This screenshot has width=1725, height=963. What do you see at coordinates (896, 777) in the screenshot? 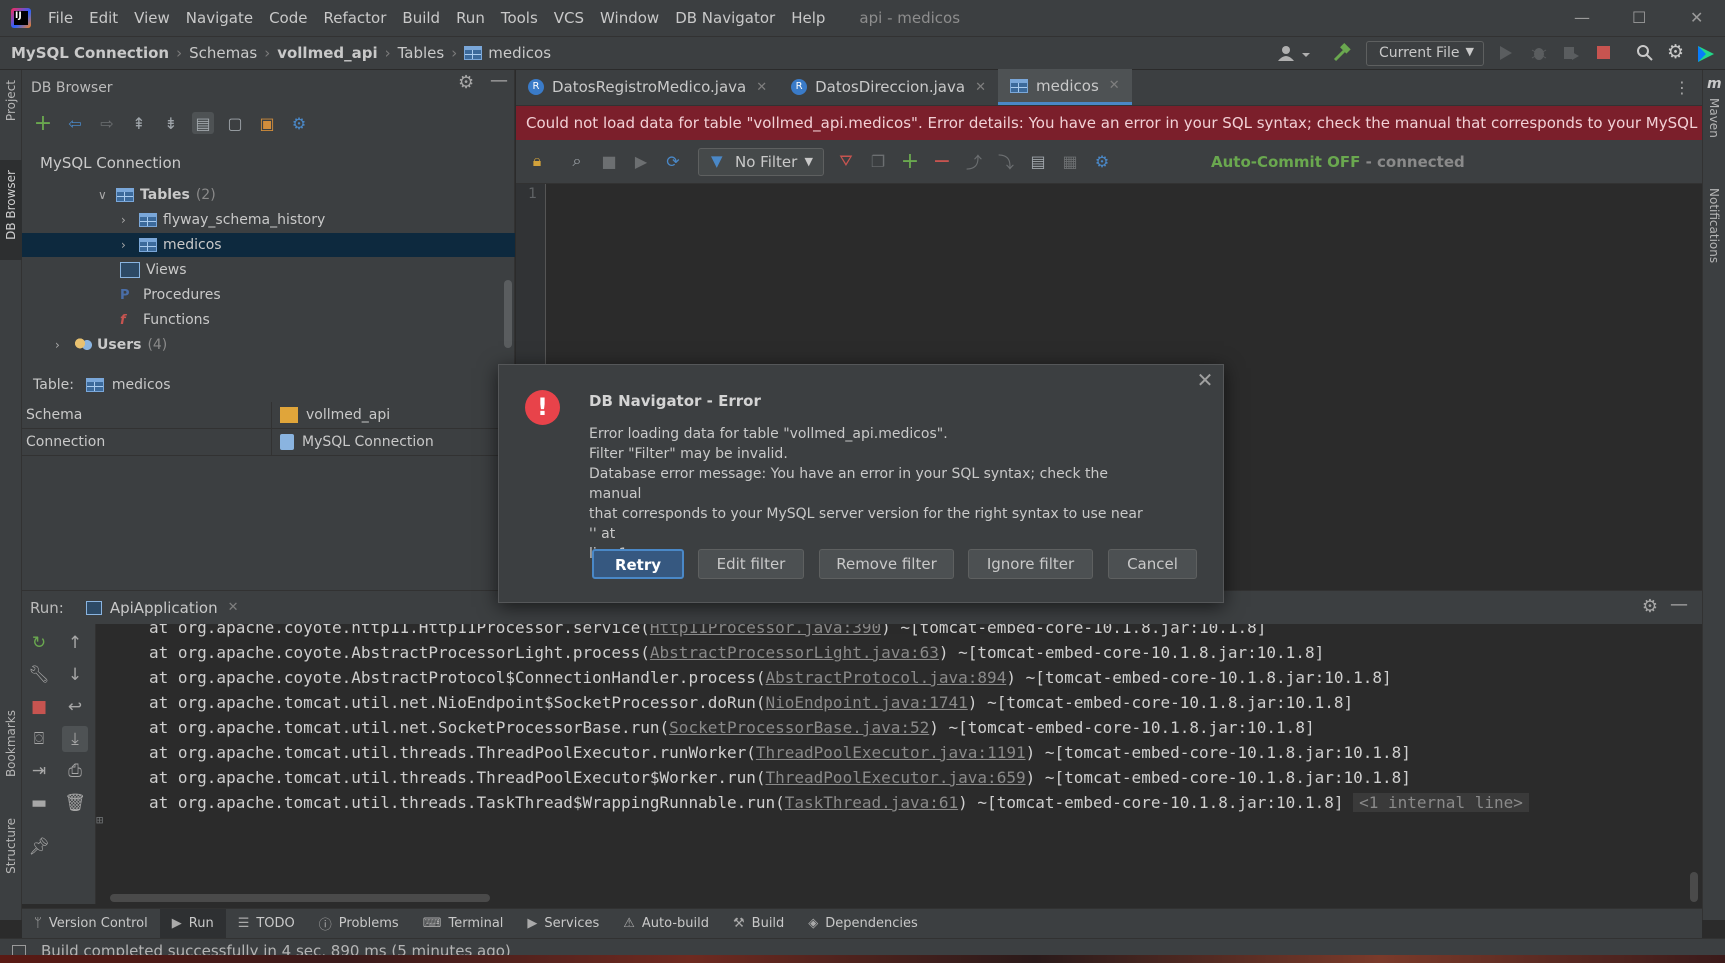
I see `source-link: ThreadPoolExecutor.java:659` at bounding box center [896, 777].